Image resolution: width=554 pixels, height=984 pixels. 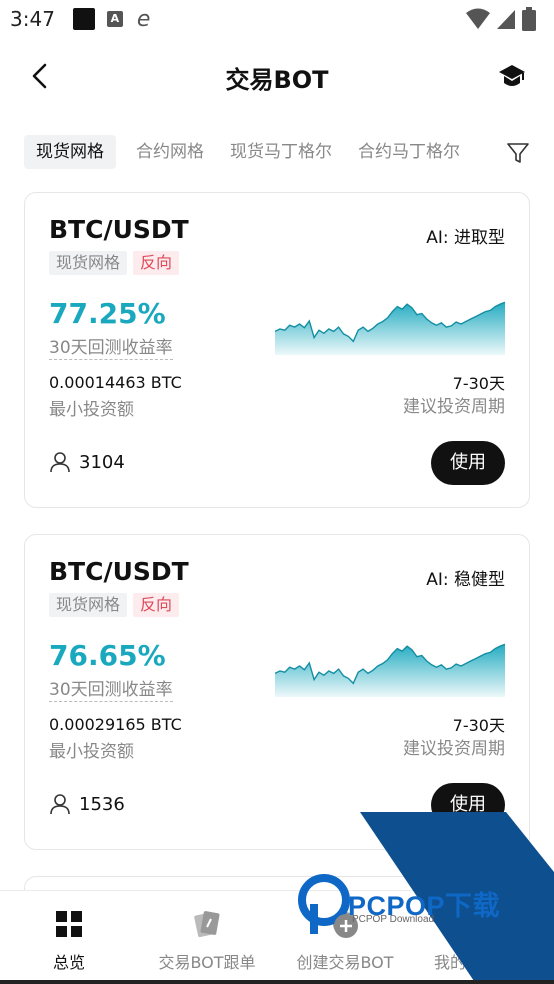 I want to click on user-count: 3104, so click(x=87, y=462).